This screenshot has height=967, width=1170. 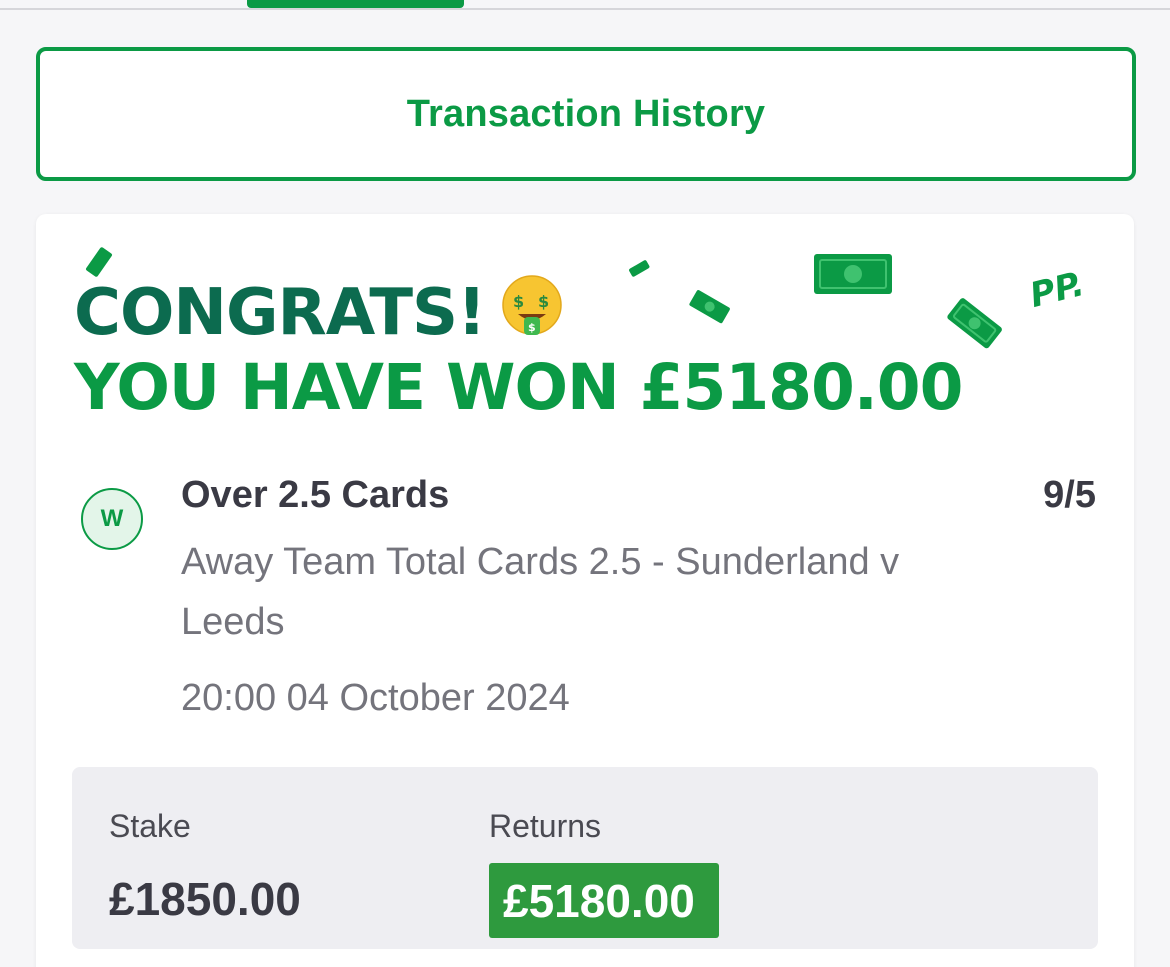 I want to click on stake-label: Stake, so click(x=150, y=826).